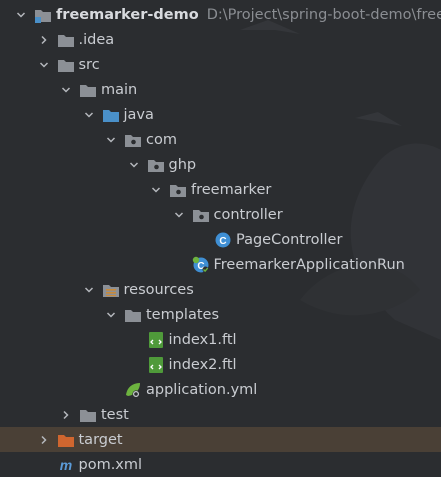 This screenshot has width=441, height=477. Describe the element at coordinates (119, 89) in the screenshot. I see `tree-label: main` at that location.